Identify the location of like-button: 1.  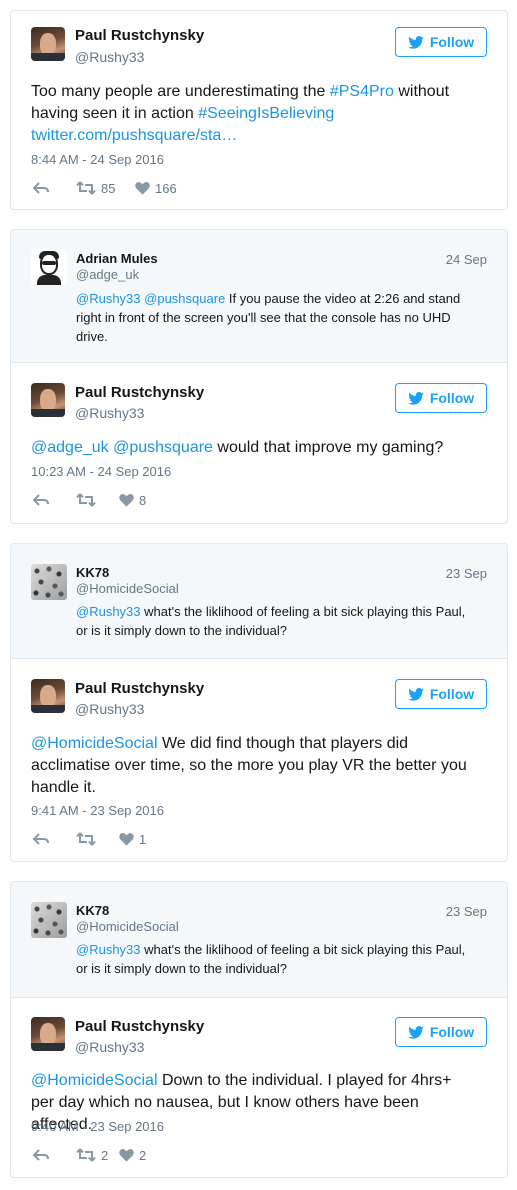
(132, 839).